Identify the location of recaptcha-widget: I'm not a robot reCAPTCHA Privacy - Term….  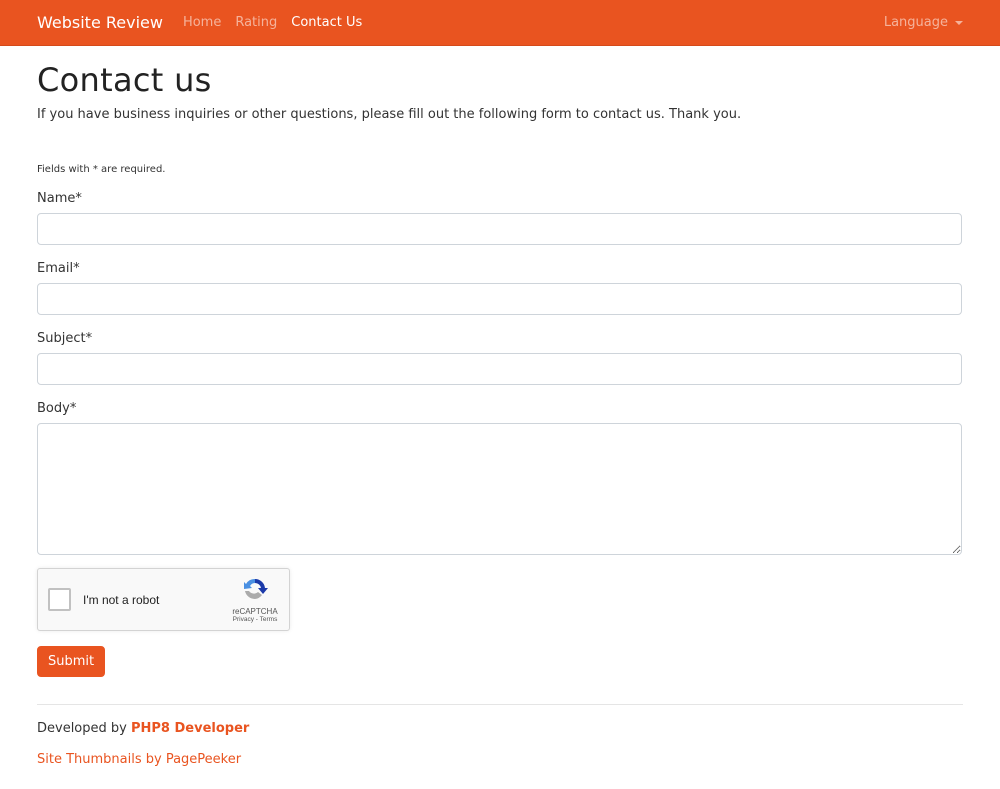
(163, 599).